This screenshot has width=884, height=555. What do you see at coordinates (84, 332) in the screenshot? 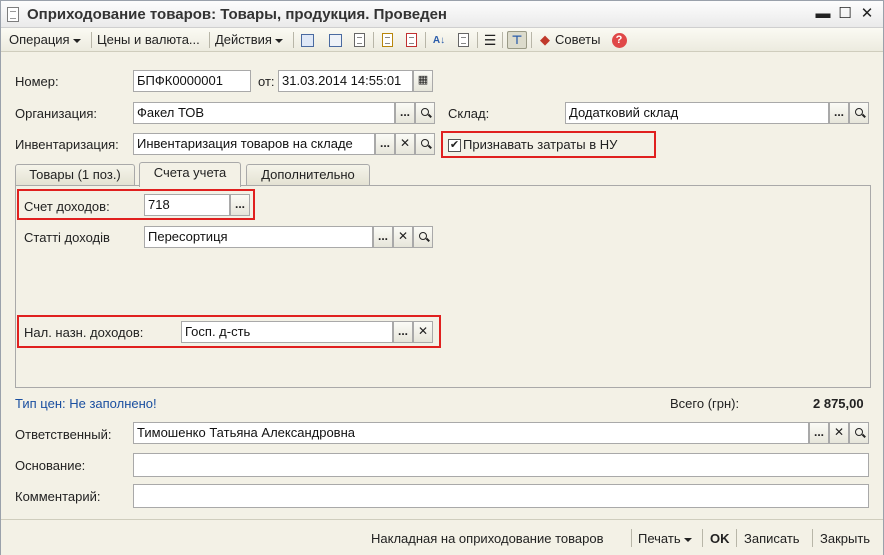
I see `tax-purpose-label: Нал. назн. доходов:` at bounding box center [84, 332].